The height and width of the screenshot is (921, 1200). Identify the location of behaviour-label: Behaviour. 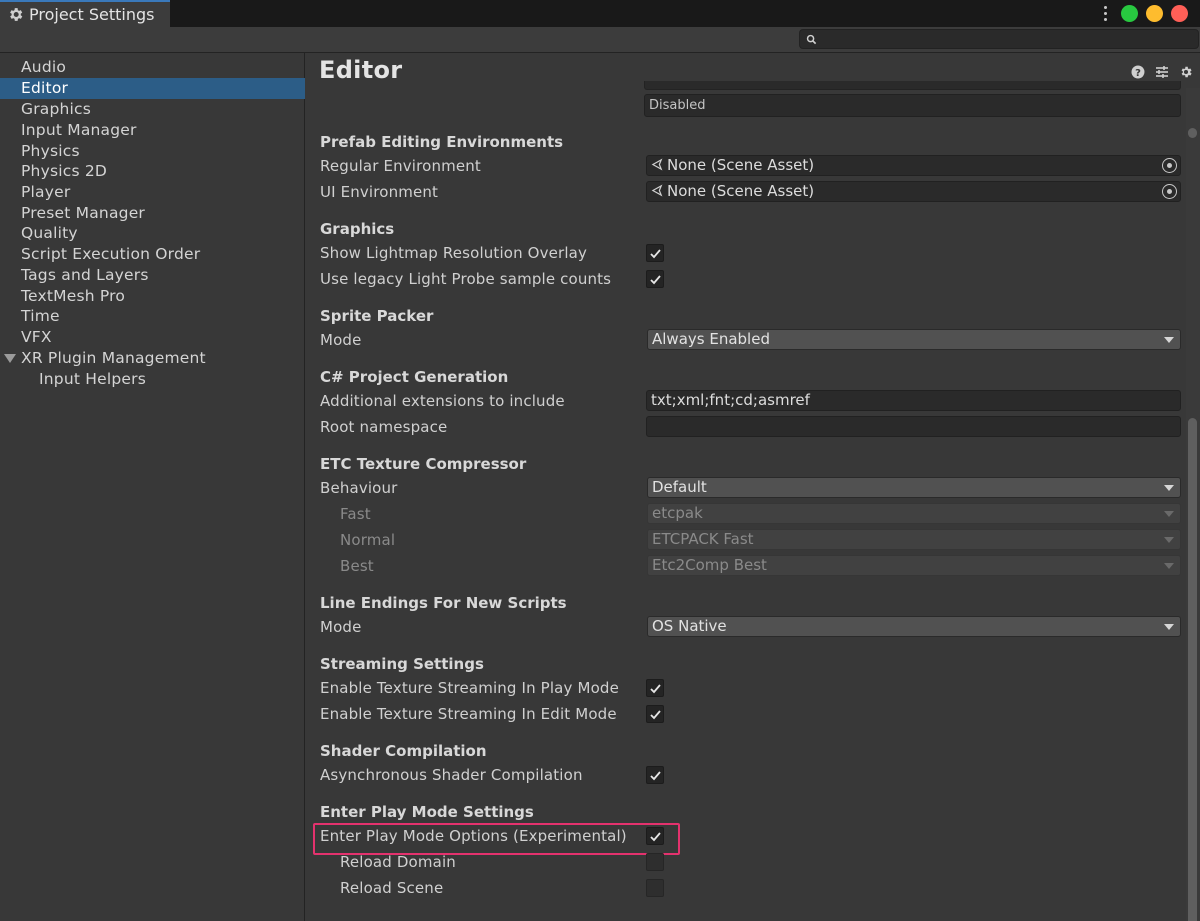
(359, 488).